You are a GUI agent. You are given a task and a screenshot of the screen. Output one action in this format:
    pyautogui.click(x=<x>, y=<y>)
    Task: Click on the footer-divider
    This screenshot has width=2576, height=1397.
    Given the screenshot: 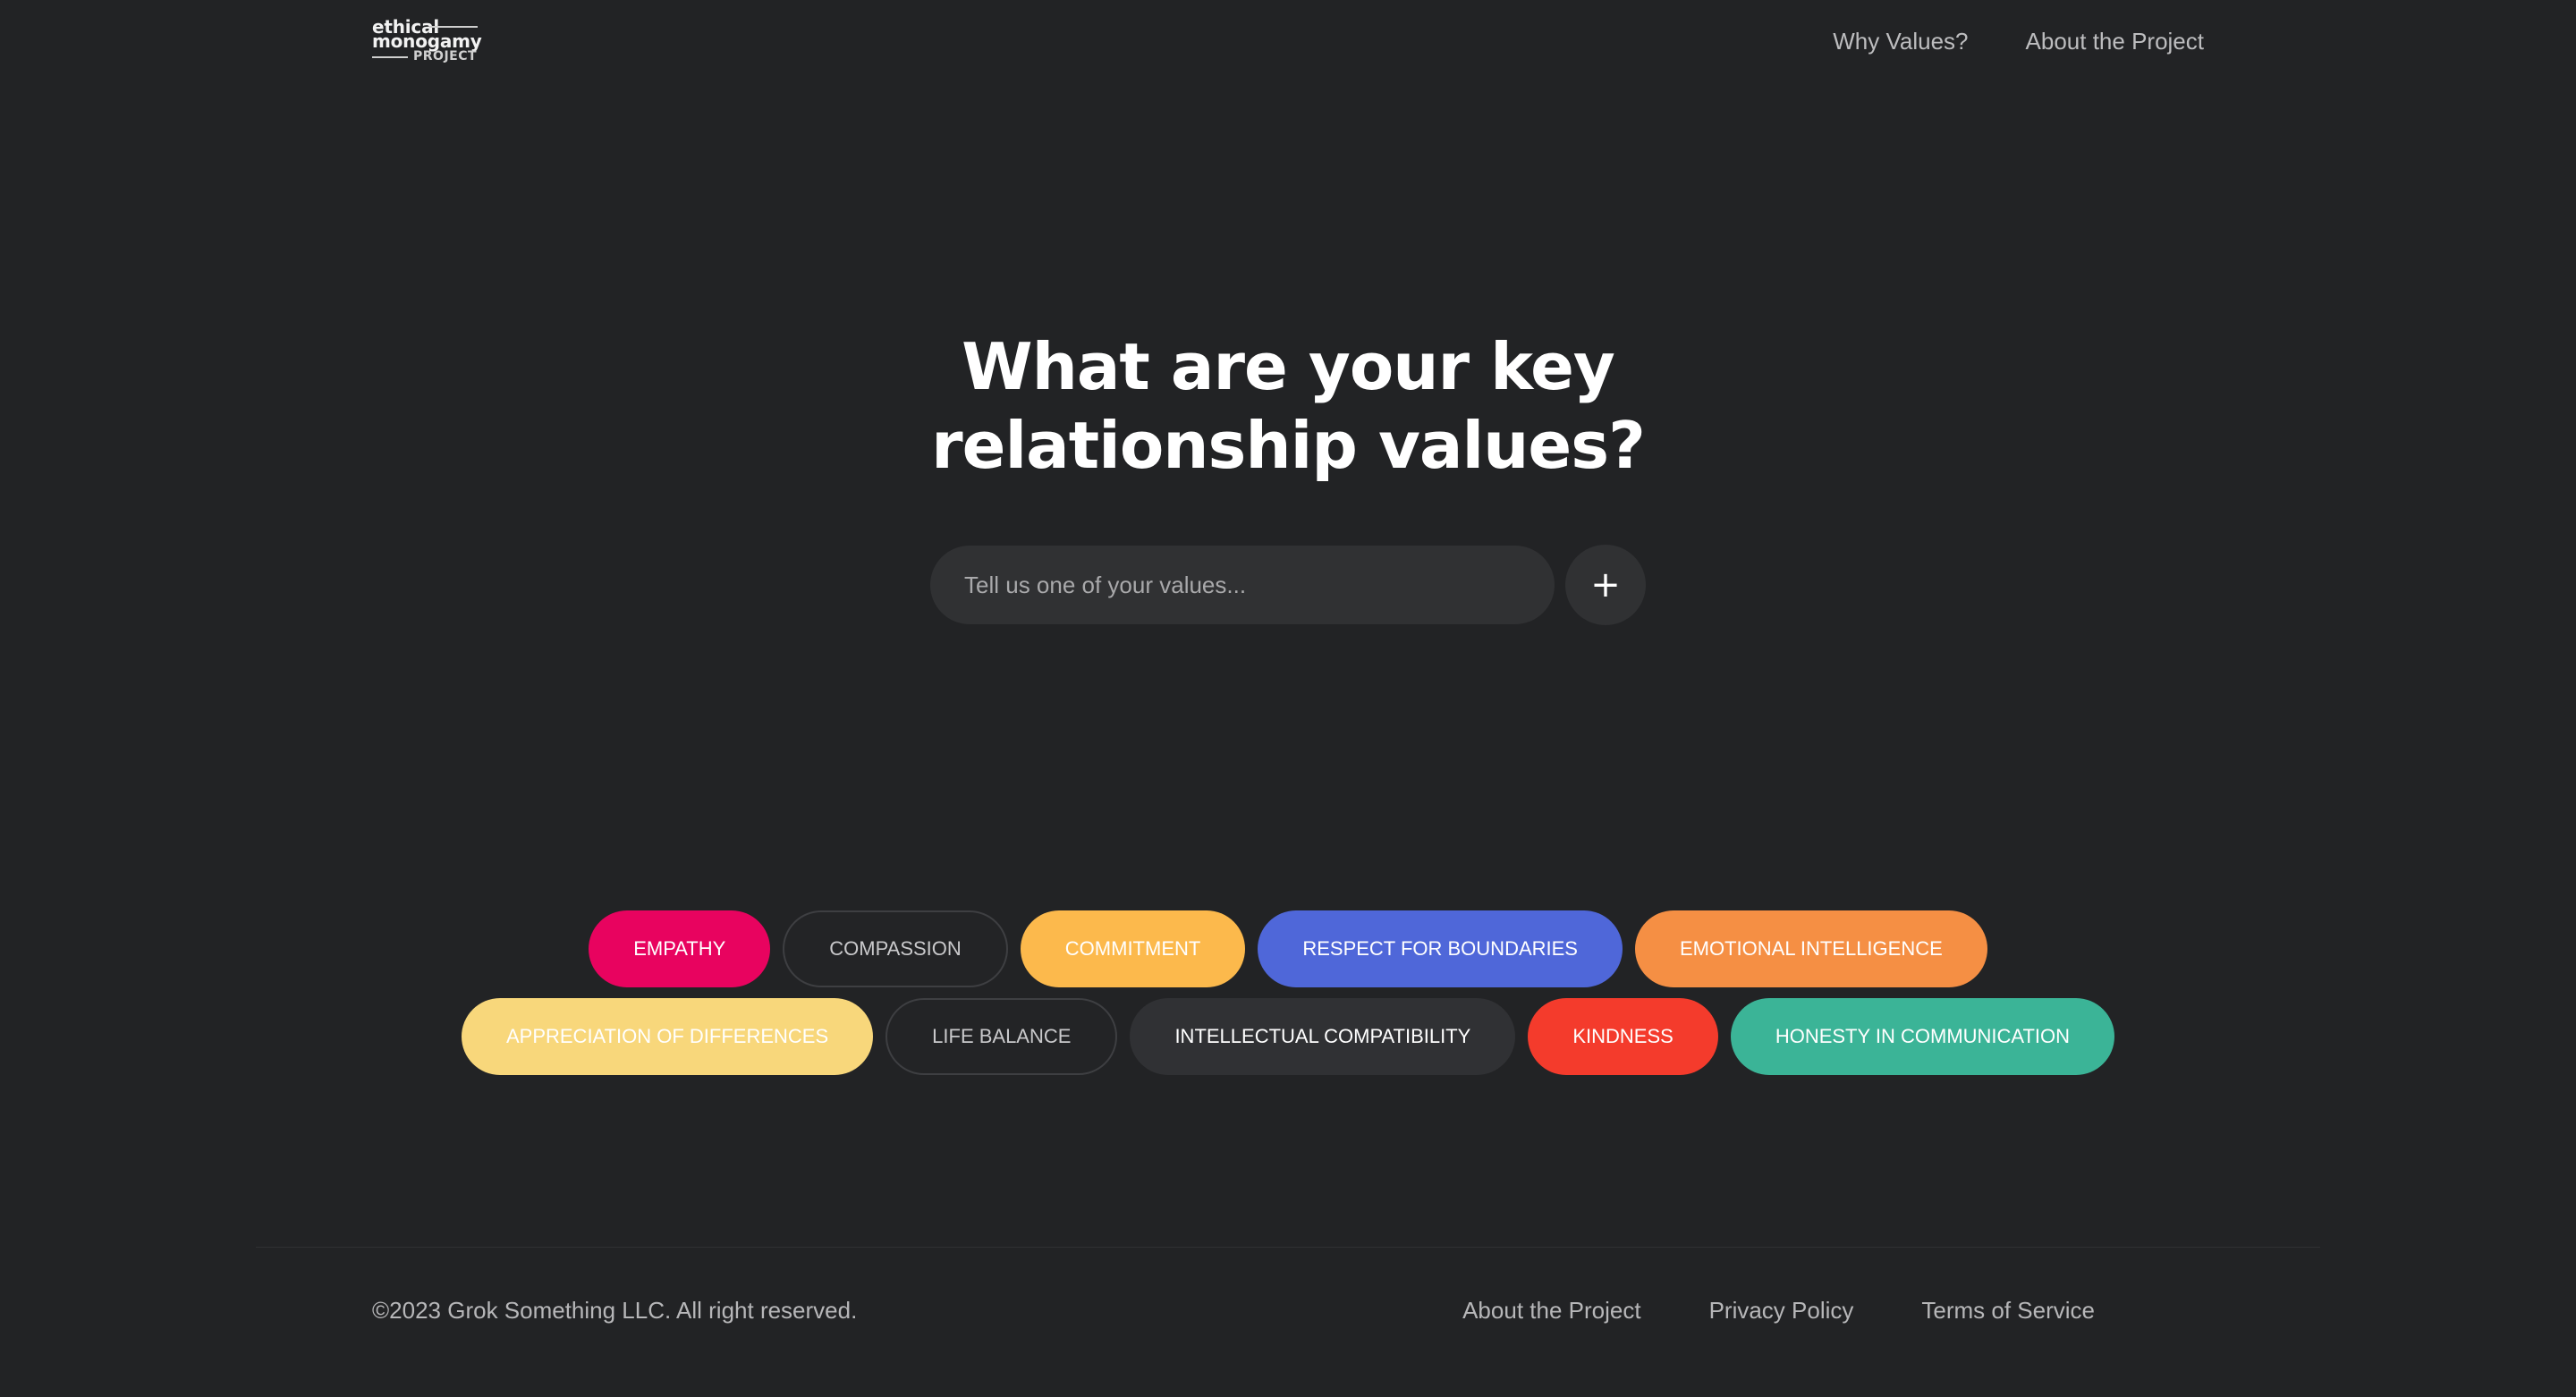 What is the action you would take?
    pyautogui.click(x=1288, y=1247)
    